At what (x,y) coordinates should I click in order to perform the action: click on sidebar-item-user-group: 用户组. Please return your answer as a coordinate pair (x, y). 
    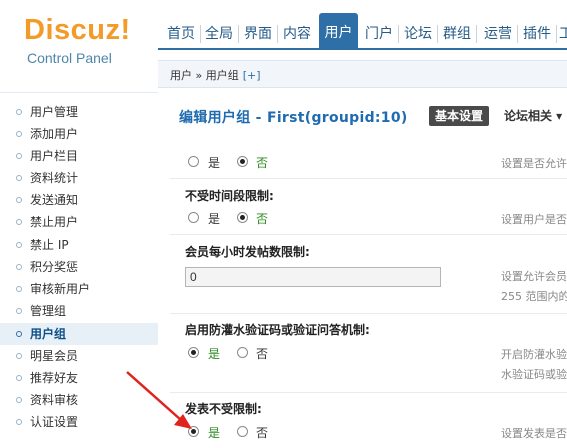
    Looking at the image, I should click on (79, 334).